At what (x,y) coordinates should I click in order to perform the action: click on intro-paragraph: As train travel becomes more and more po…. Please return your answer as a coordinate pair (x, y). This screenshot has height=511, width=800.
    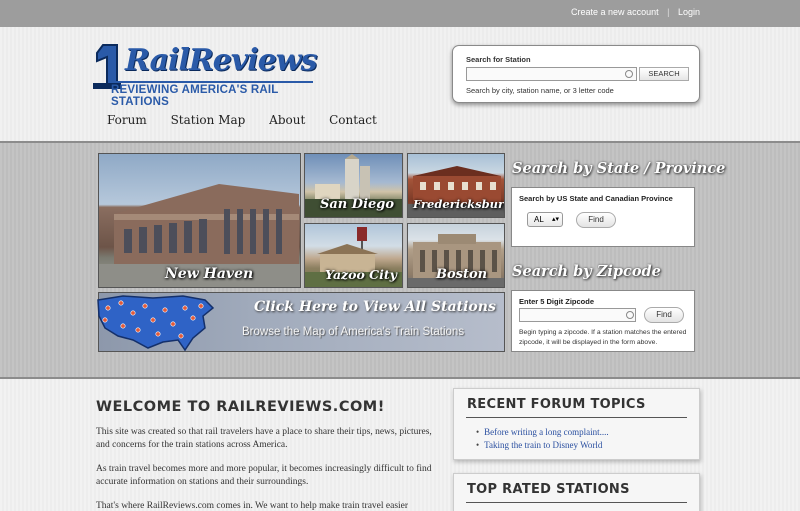
    Looking at the image, I should click on (264, 475).